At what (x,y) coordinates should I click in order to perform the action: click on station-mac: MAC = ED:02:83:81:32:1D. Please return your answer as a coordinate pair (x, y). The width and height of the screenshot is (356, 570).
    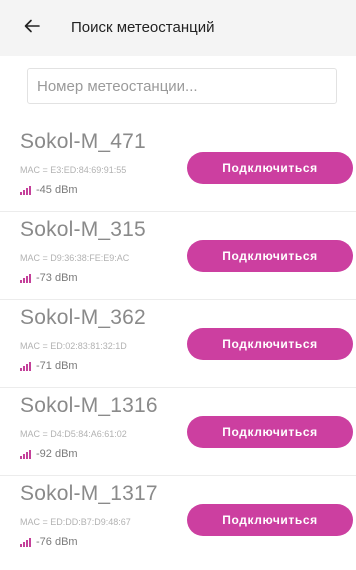
    Looking at the image, I should click on (73, 346).